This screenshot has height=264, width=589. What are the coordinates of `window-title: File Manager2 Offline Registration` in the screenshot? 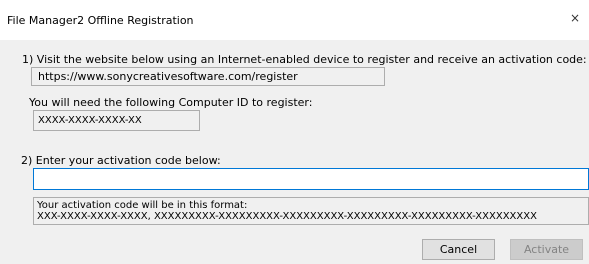 It's located at (100, 20).